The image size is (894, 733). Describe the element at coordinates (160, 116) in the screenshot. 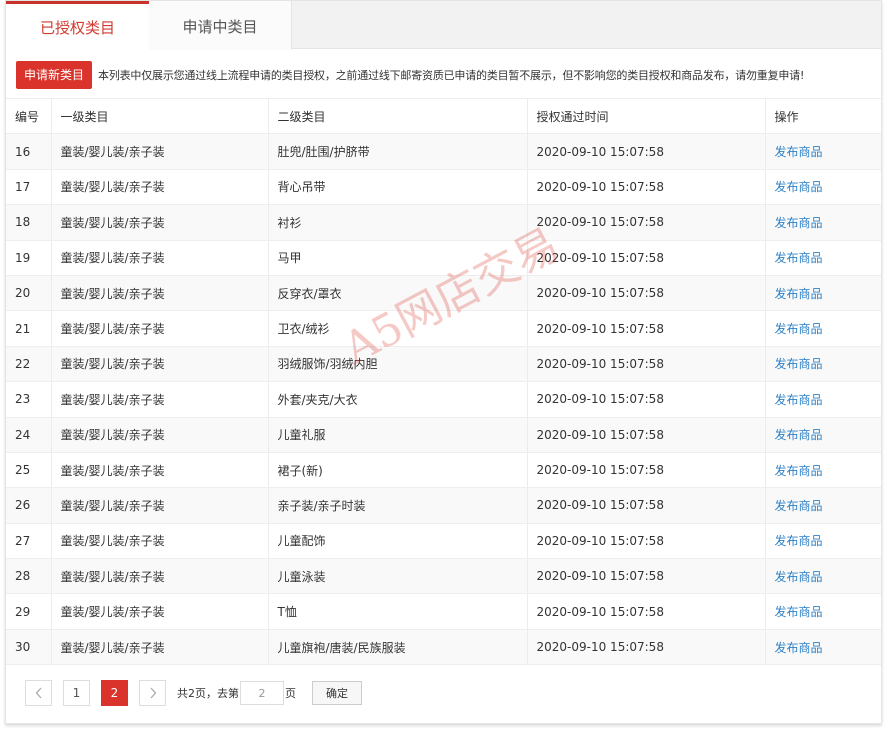

I see `header-category-level1: 一级类目` at that location.